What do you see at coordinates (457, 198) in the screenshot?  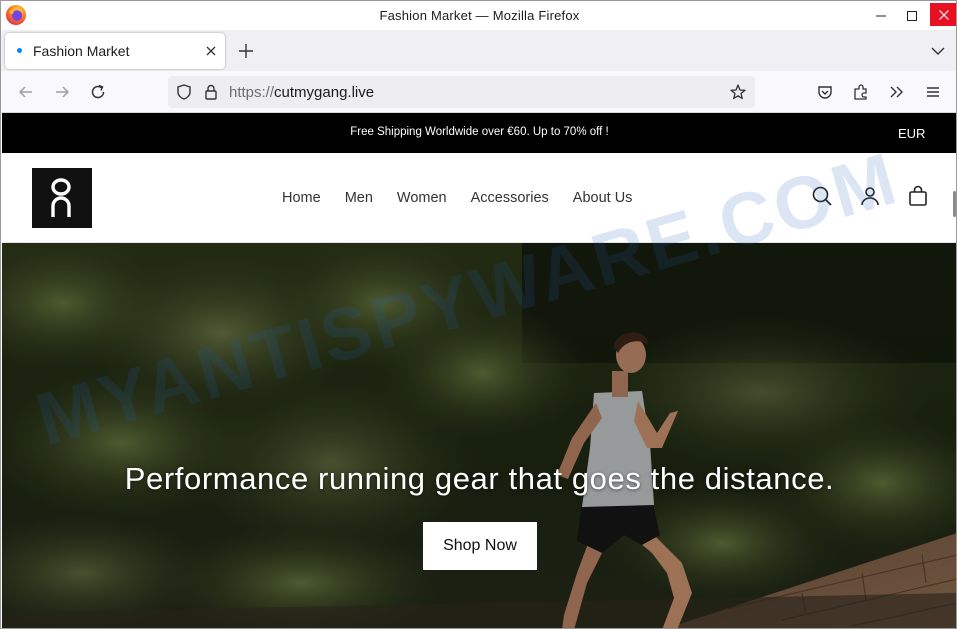 I see `main-menu: Home Men Women Accessories About Us` at bounding box center [457, 198].